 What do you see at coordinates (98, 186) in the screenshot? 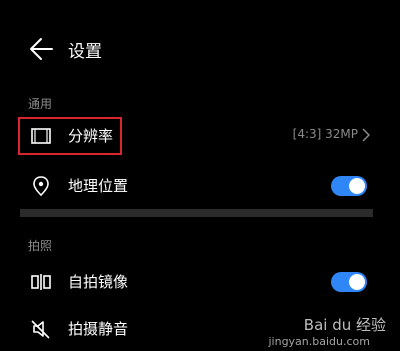
I see `location-label: 地理位置` at bounding box center [98, 186].